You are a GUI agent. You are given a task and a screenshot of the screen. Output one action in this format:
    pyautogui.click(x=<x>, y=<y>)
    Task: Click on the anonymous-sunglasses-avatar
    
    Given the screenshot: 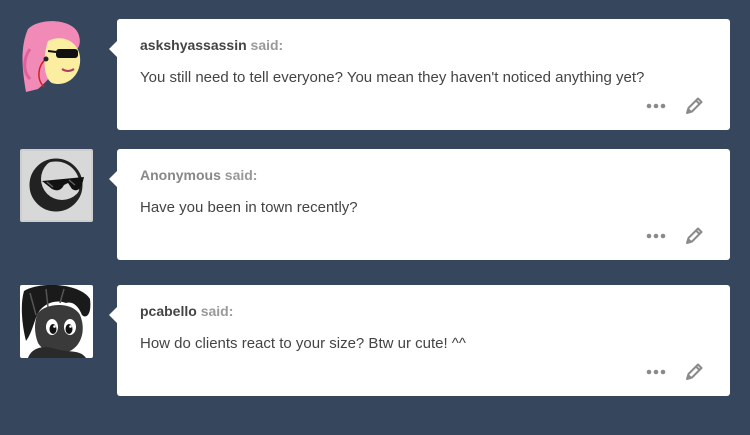 What is the action you would take?
    pyautogui.click(x=56, y=185)
    